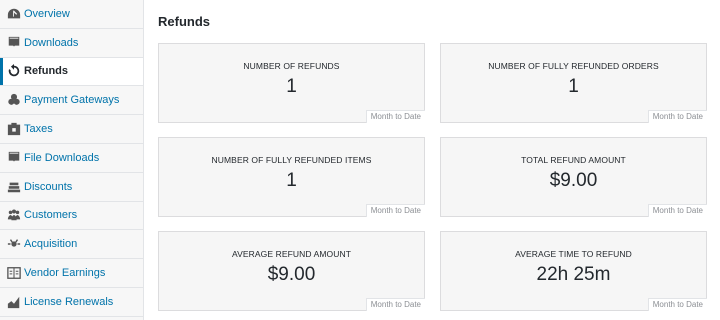 Image resolution: width=720 pixels, height=320 pixels. I want to click on sidebar-item-acquisition: Acquisition, so click(71, 245).